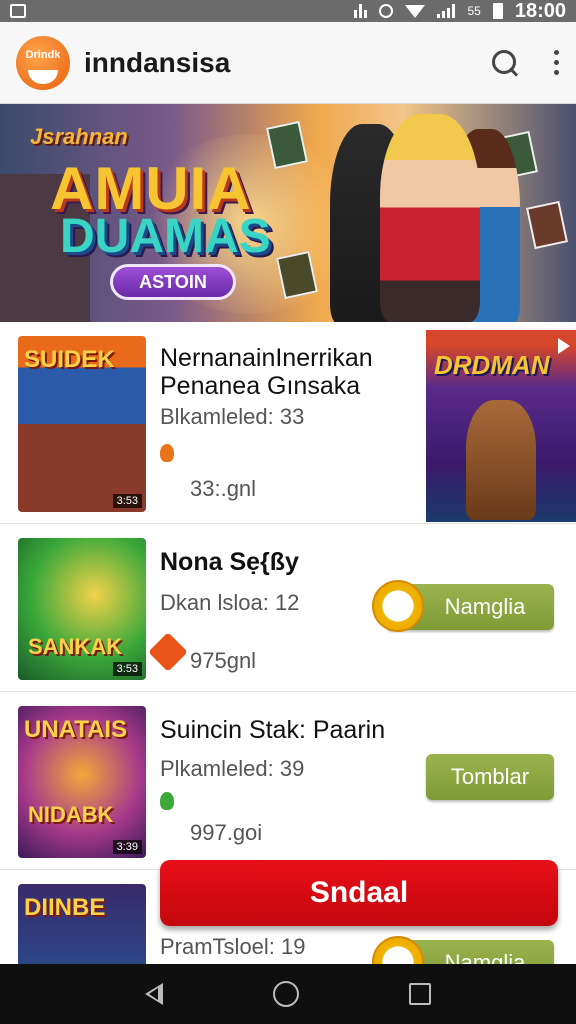 This screenshot has height=1024, width=576. Describe the element at coordinates (75, 646) in the screenshot. I see `thumbnail-title: SANKAK` at that location.